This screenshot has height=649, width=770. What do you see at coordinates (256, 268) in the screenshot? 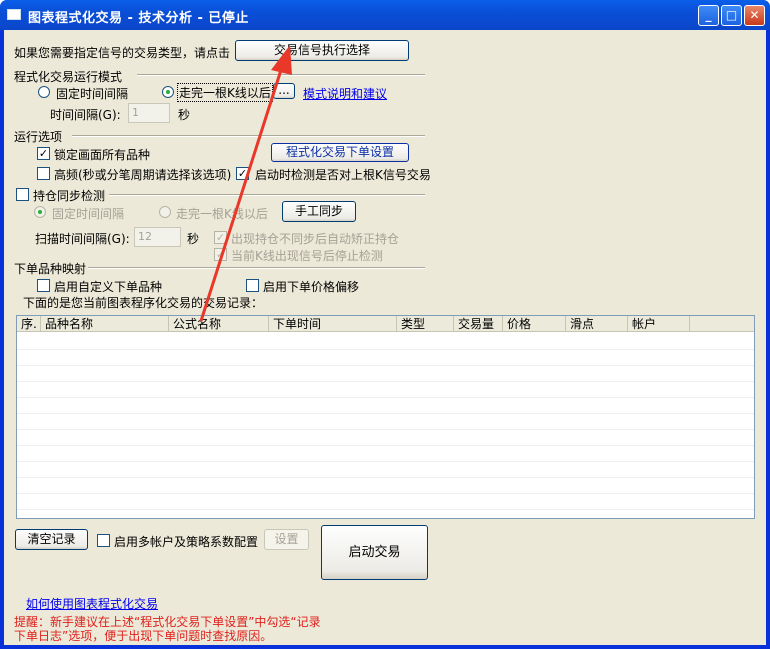
I see `order-mapping-divider` at bounding box center [256, 268].